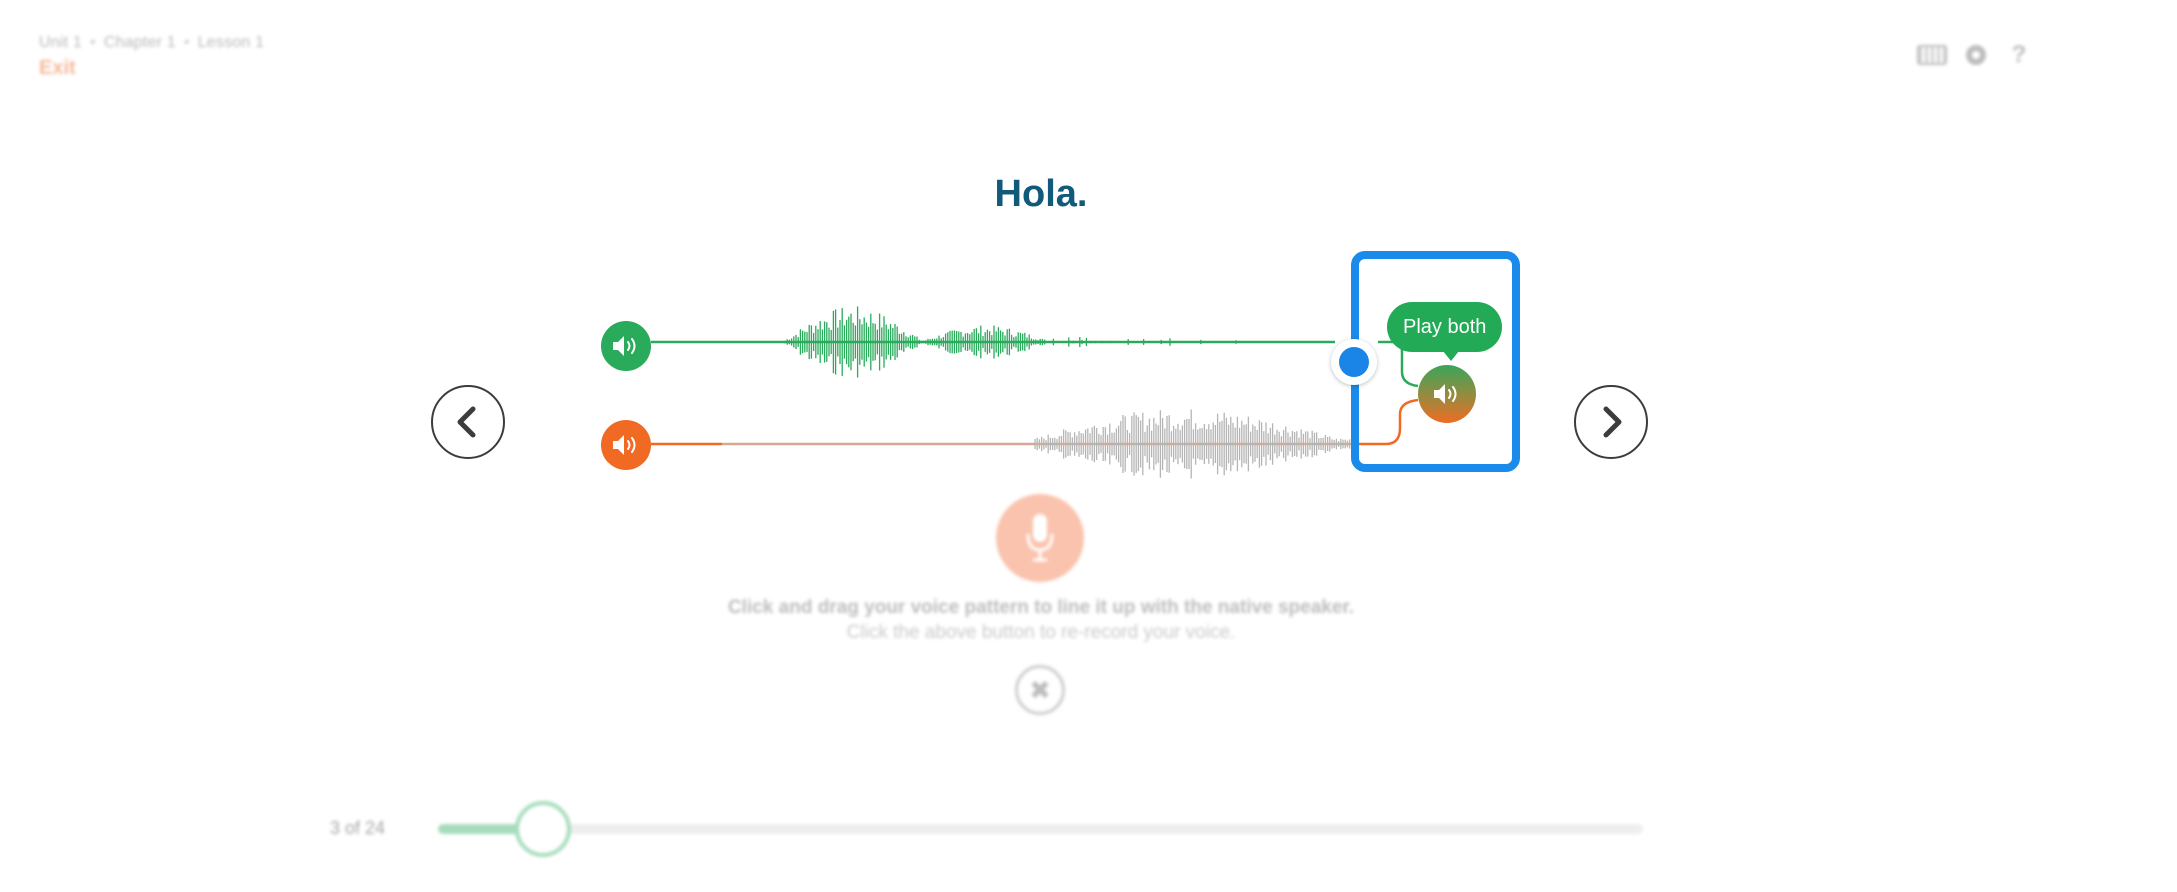 The height and width of the screenshot is (892, 2177). What do you see at coordinates (1040, 829) in the screenshot?
I see `progress-slider` at bounding box center [1040, 829].